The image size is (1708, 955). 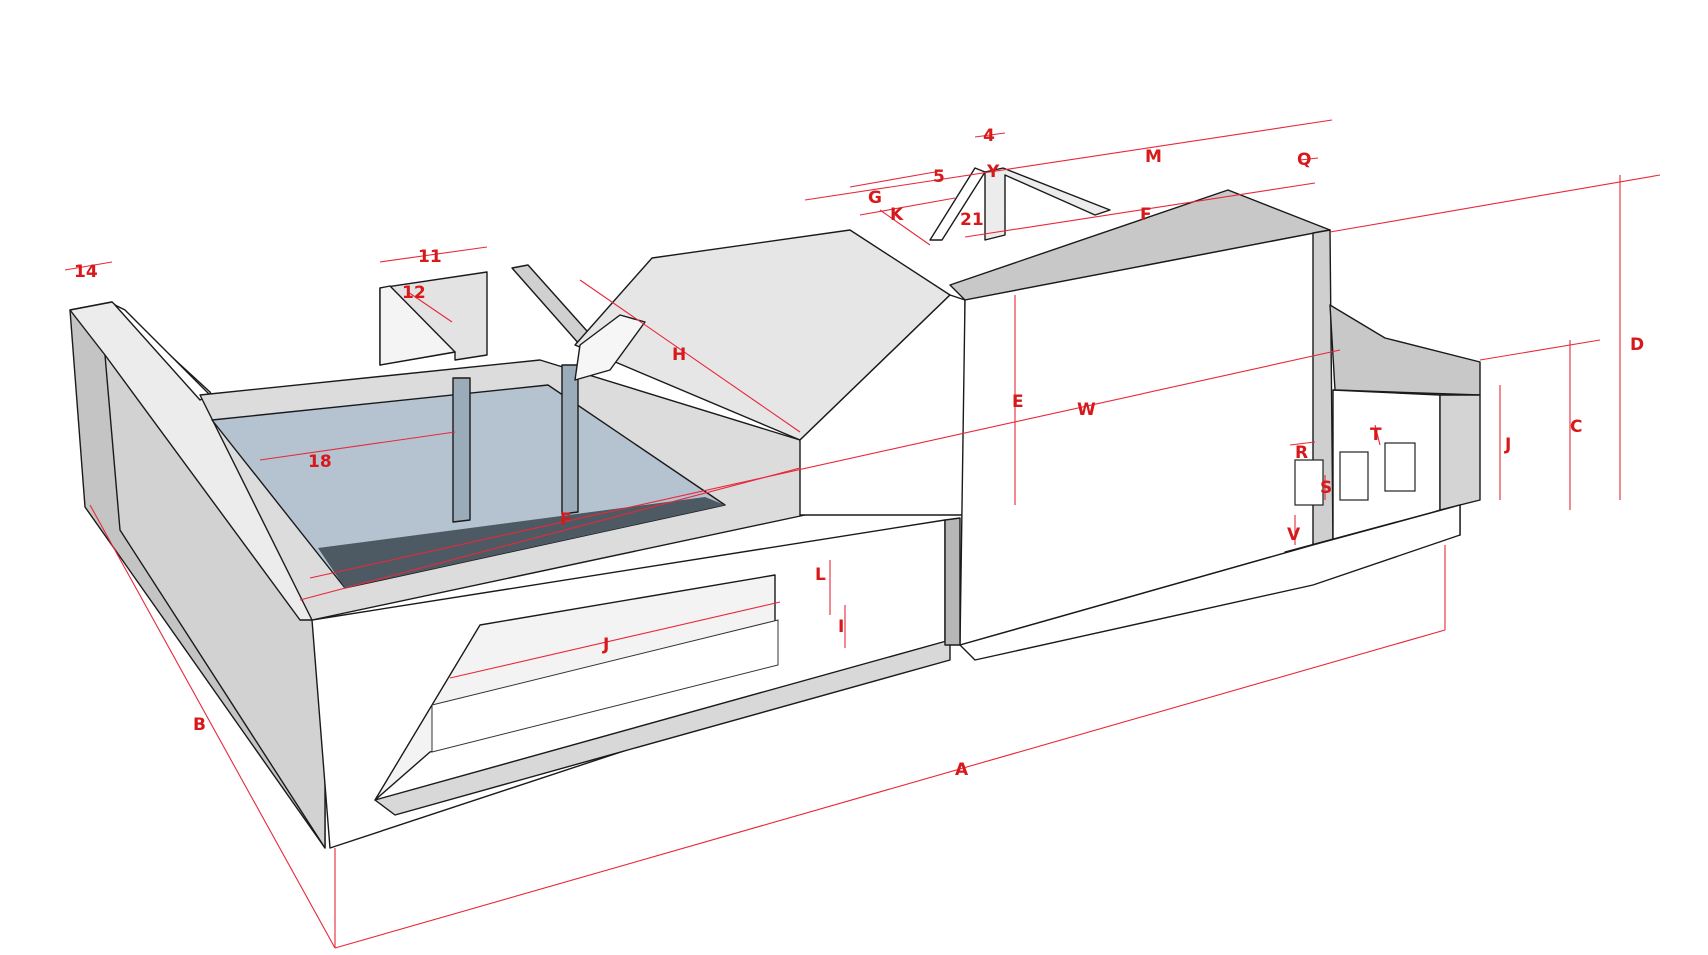 I want to click on pool-inner-wall-a, so click(x=461, y=450).